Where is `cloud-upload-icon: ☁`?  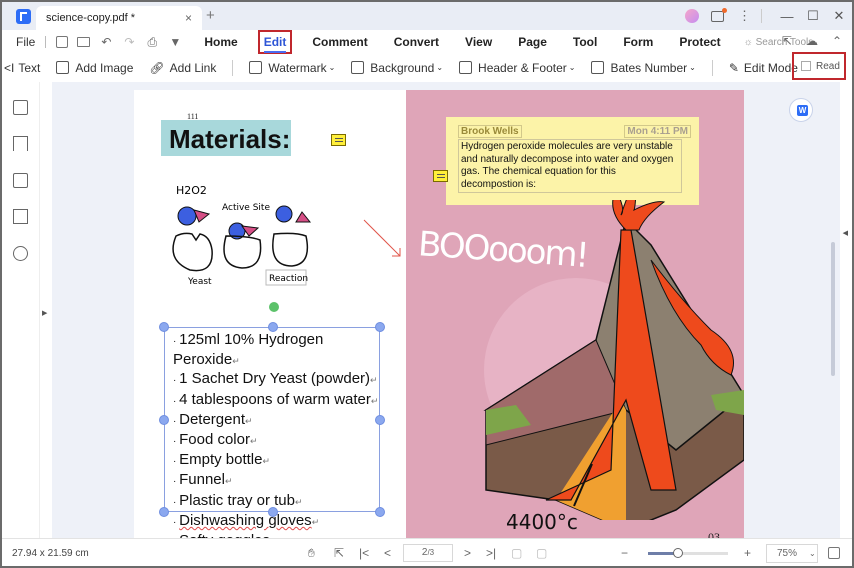
cloud-upload-icon: ☁ is located at coordinates (812, 41).